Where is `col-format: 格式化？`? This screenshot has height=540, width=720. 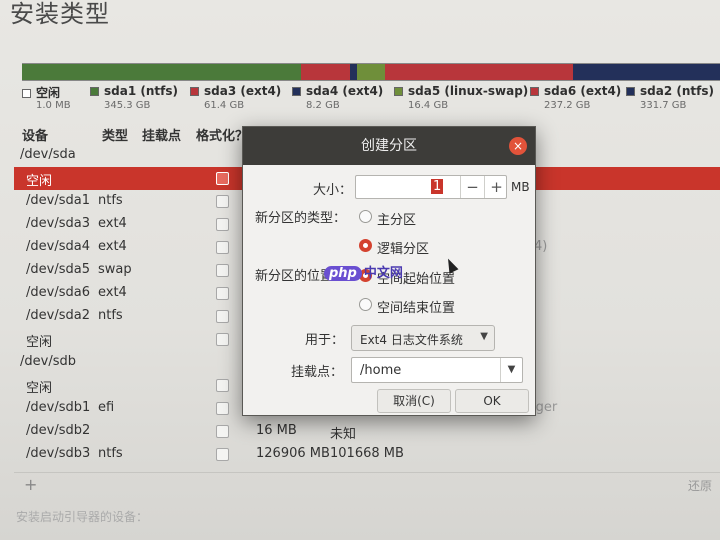 col-format: 格式化？ is located at coordinates (222, 134).